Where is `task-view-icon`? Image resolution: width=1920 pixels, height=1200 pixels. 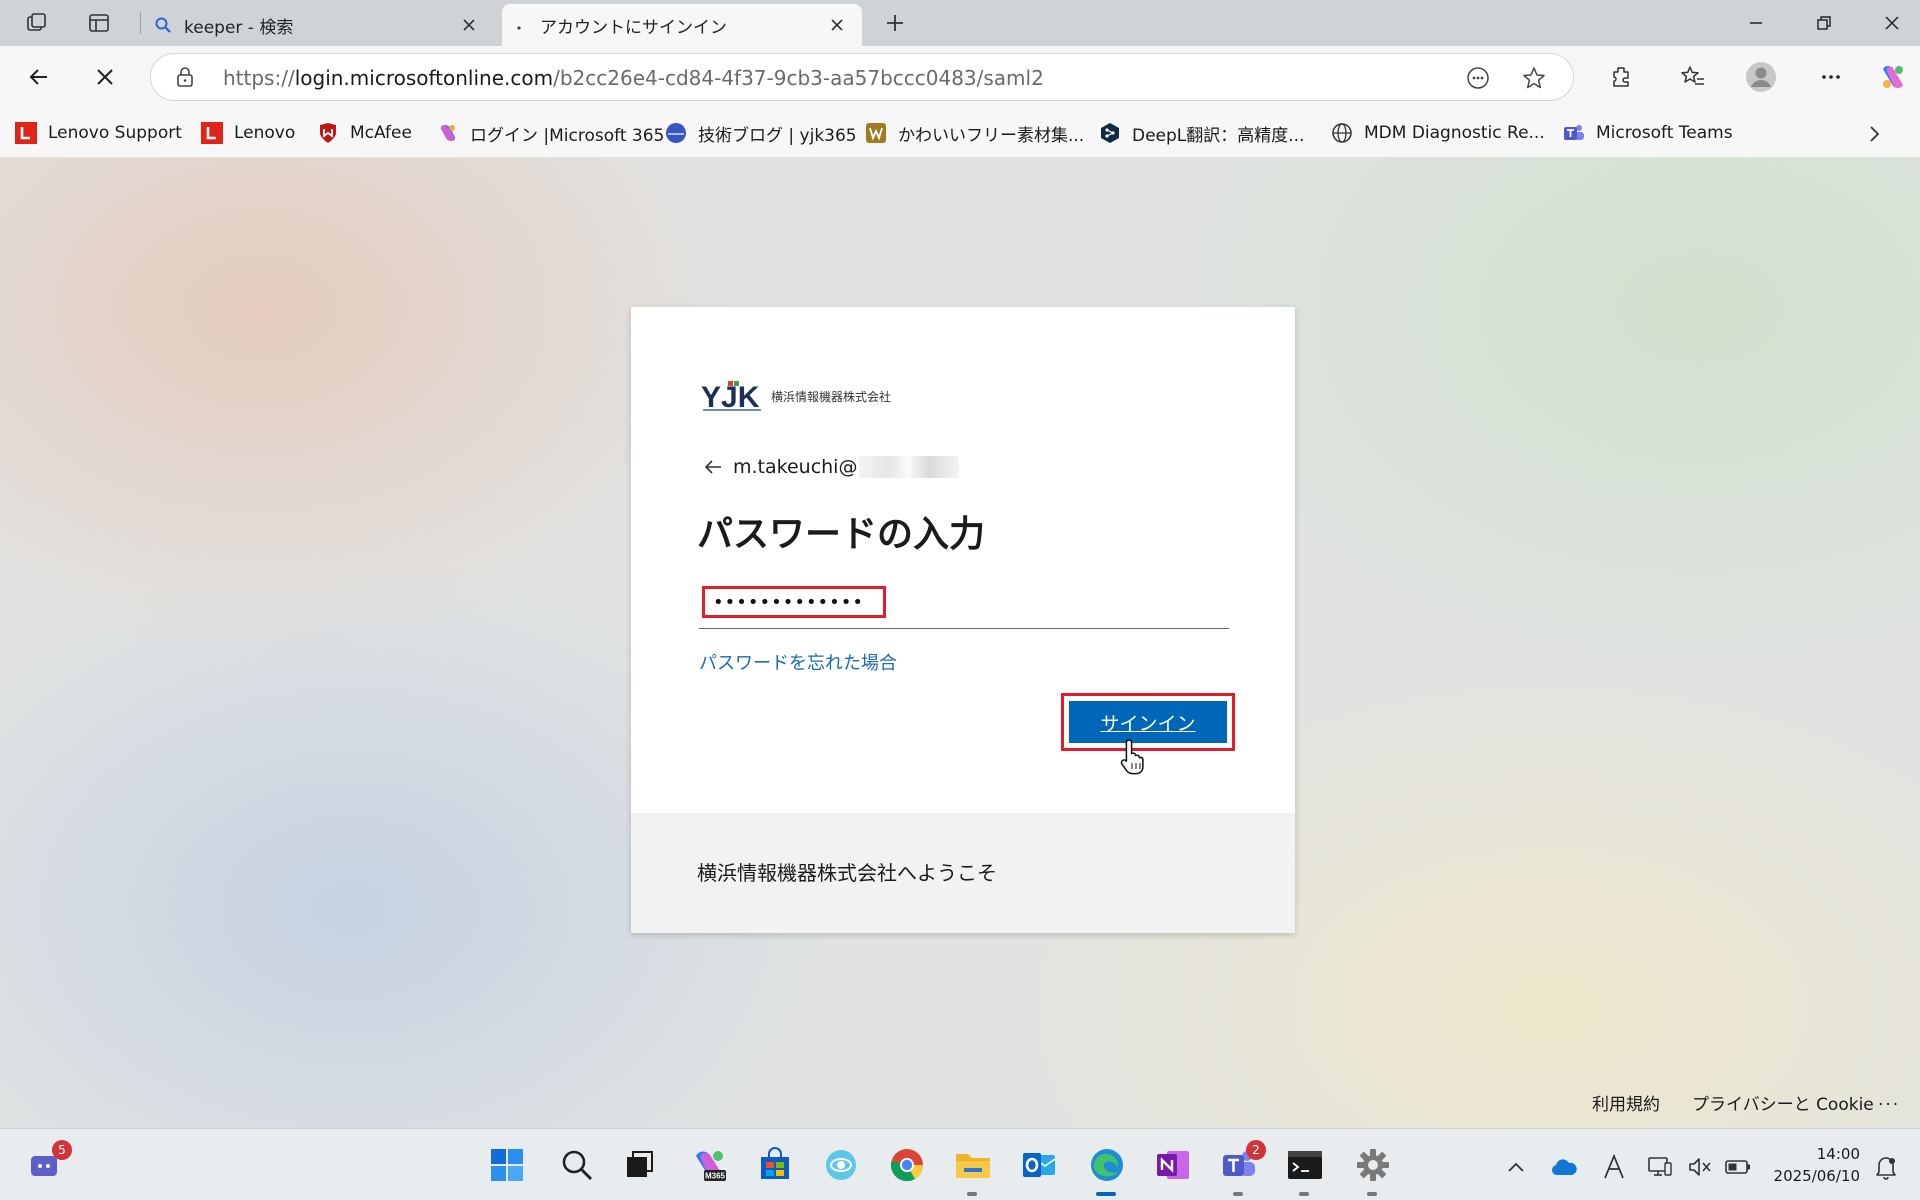
task-view-icon is located at coordinates (639, 1165).